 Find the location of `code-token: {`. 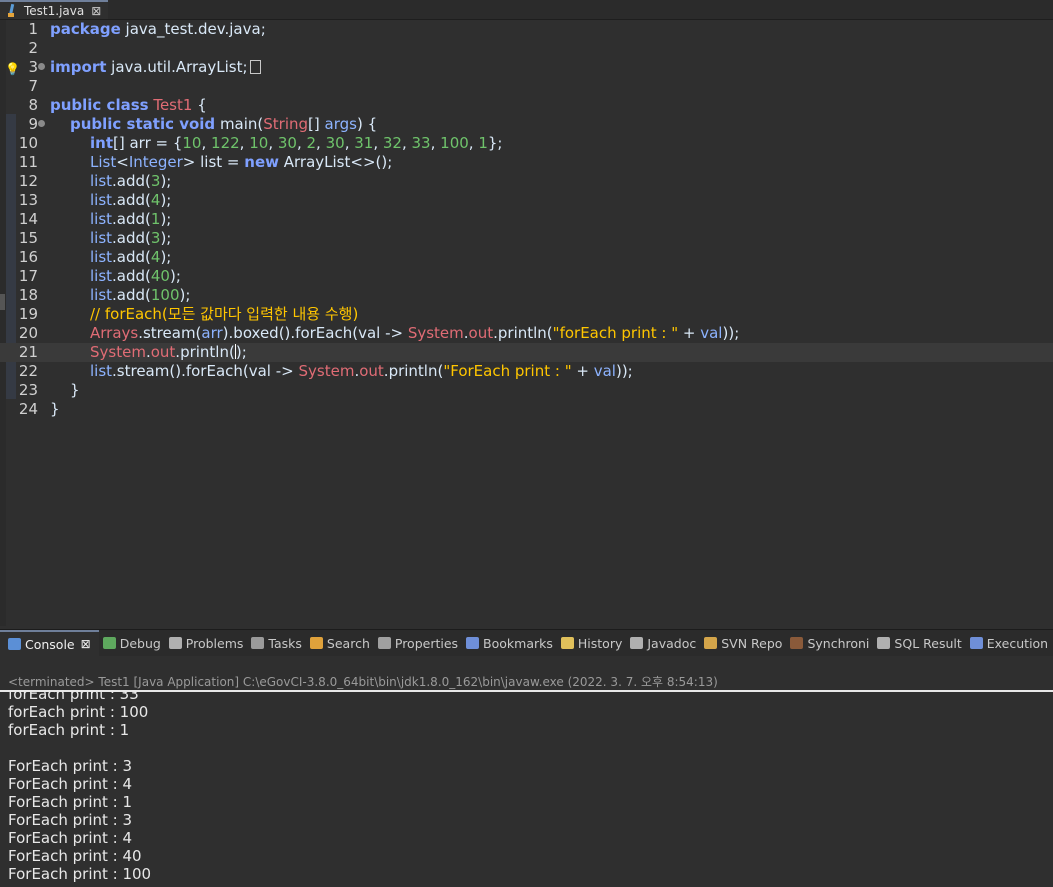

code-token: { is located at coordinates (199, 105).